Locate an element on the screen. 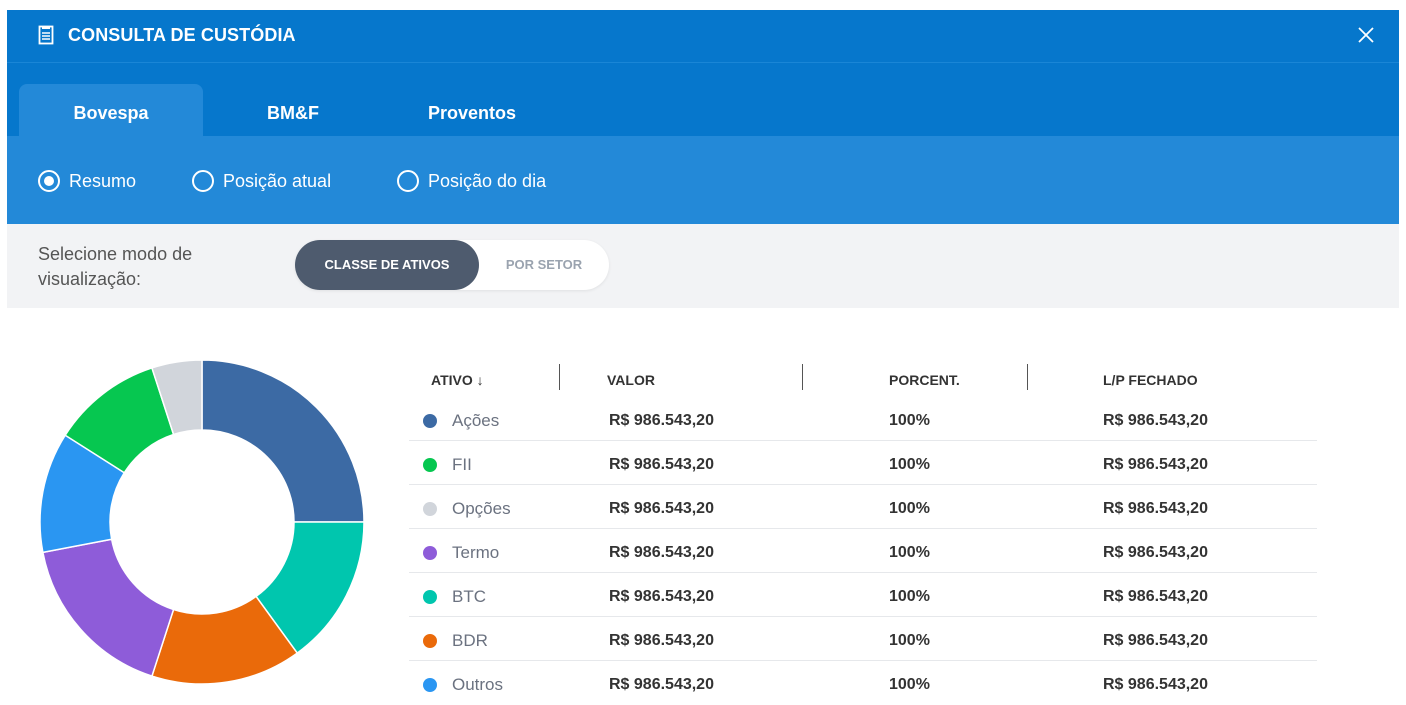 The height and width of the screenshot is (705, 1406). close-icon is located at coordinates (1366, 35).